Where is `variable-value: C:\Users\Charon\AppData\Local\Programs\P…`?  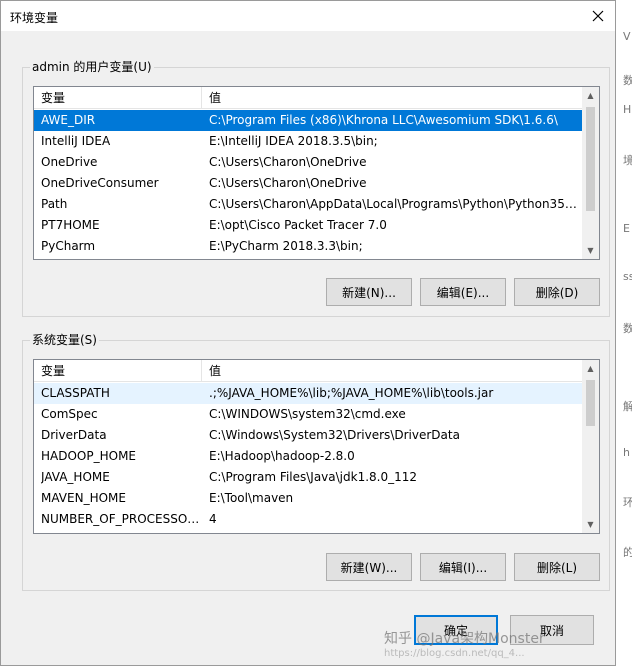 variable-value: C:\Users\Charon\AppData\Local\Programs\P… is located at coordinates (393, 204).